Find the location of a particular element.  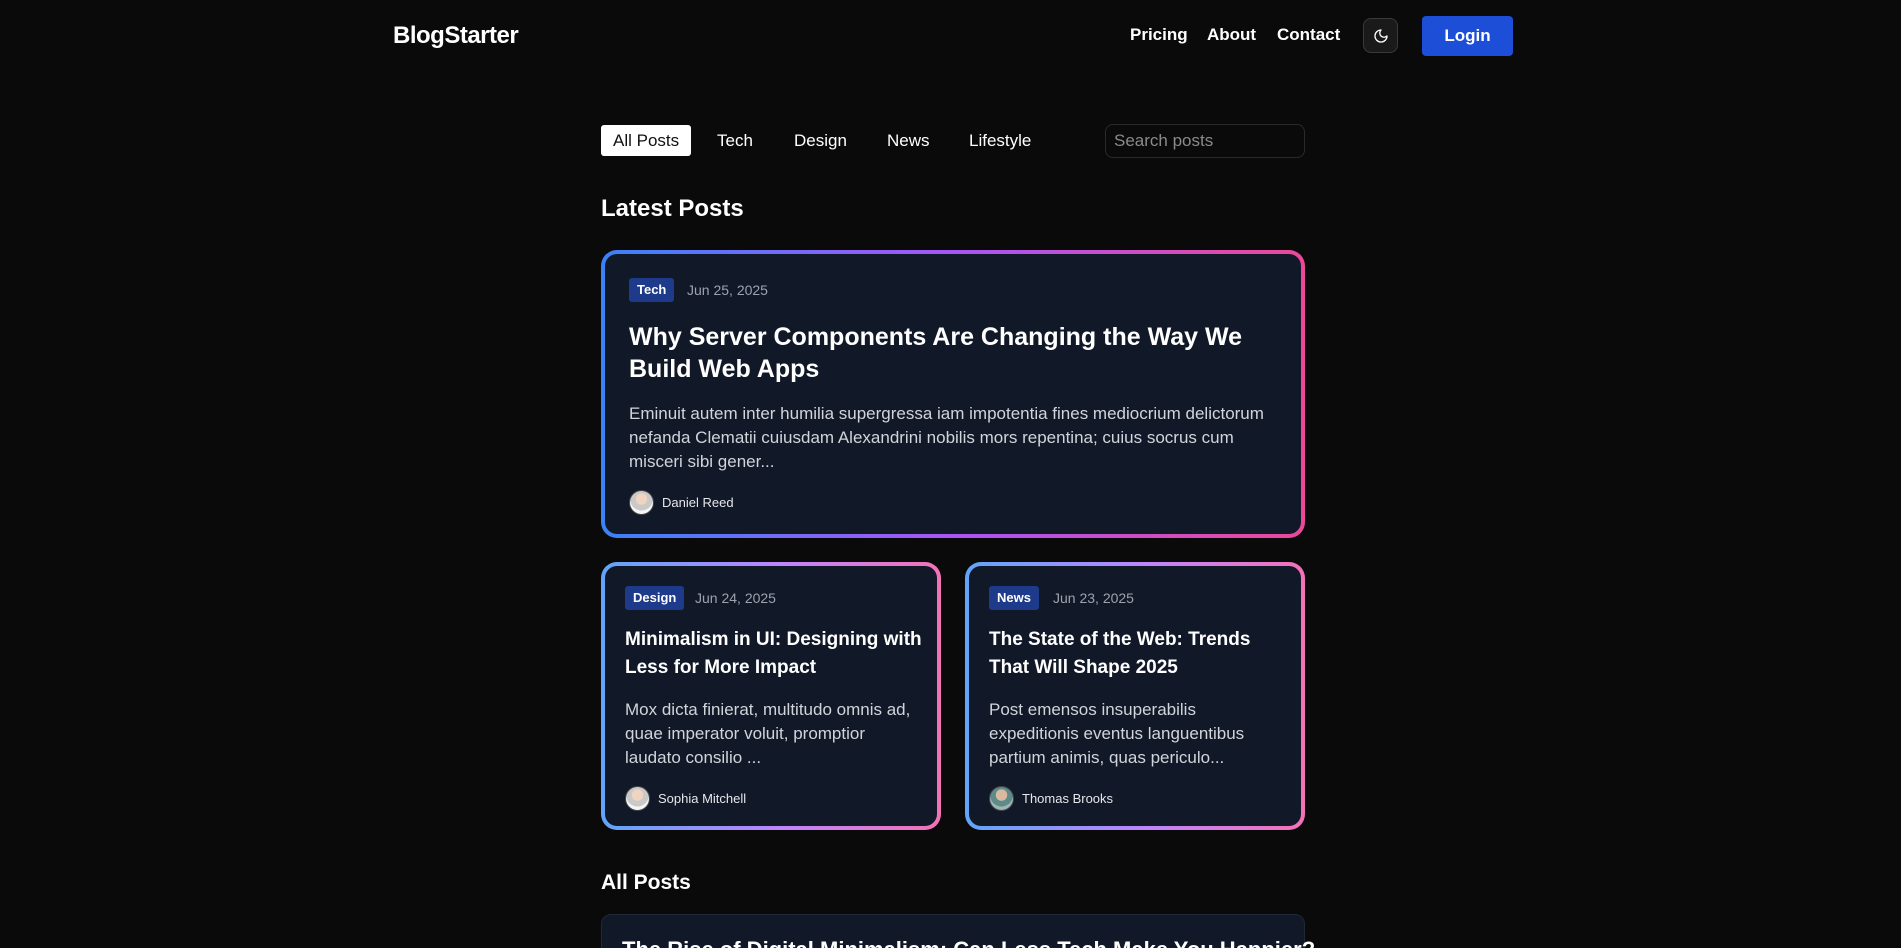

all-posts-heading: All Posts is located at coordinates (646, 882).